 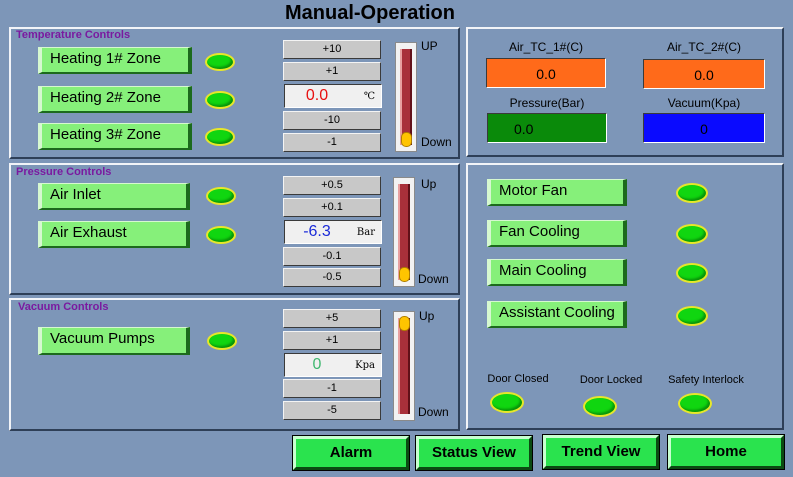 I want to click on safety-interlock-led, so click(x=695, y=403).